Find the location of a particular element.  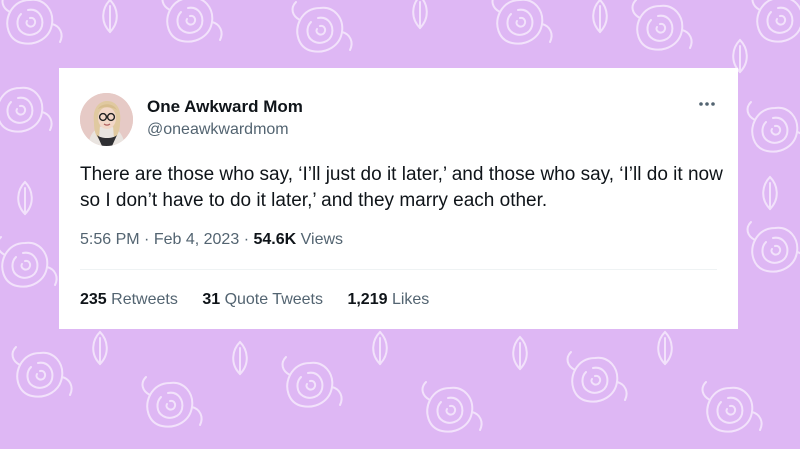

likes-stat: 1,219 Likes is located at coordinates (388, 300).